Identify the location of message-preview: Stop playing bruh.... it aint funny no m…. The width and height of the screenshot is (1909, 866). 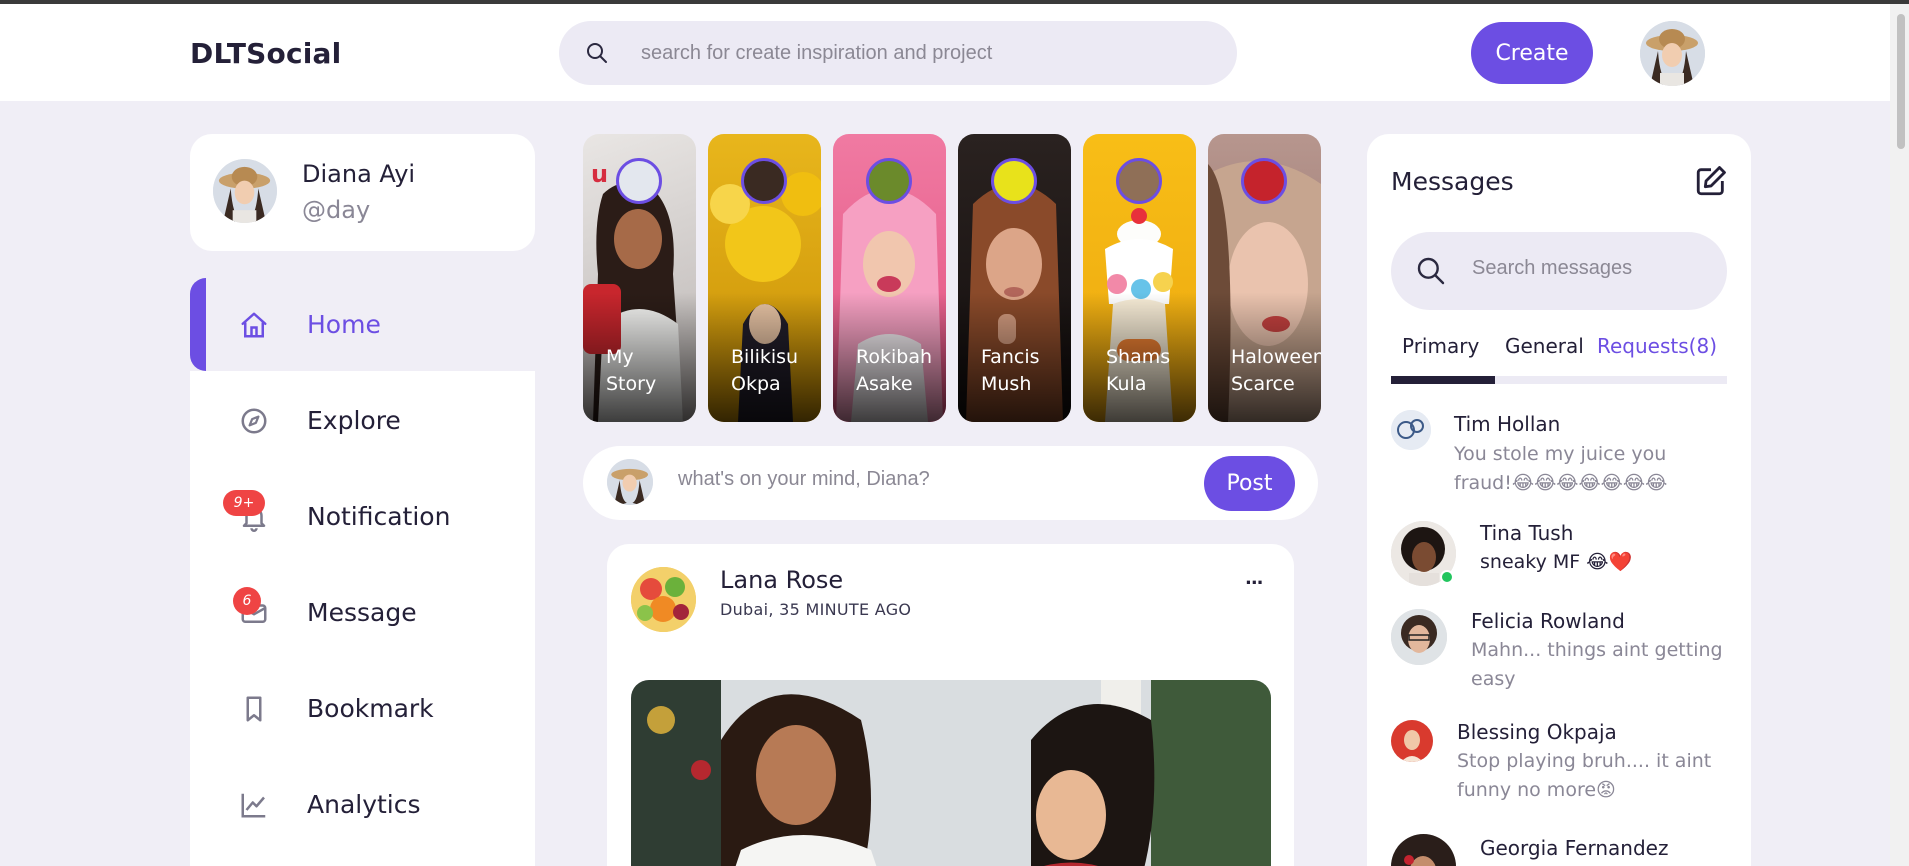
(1584, 775).